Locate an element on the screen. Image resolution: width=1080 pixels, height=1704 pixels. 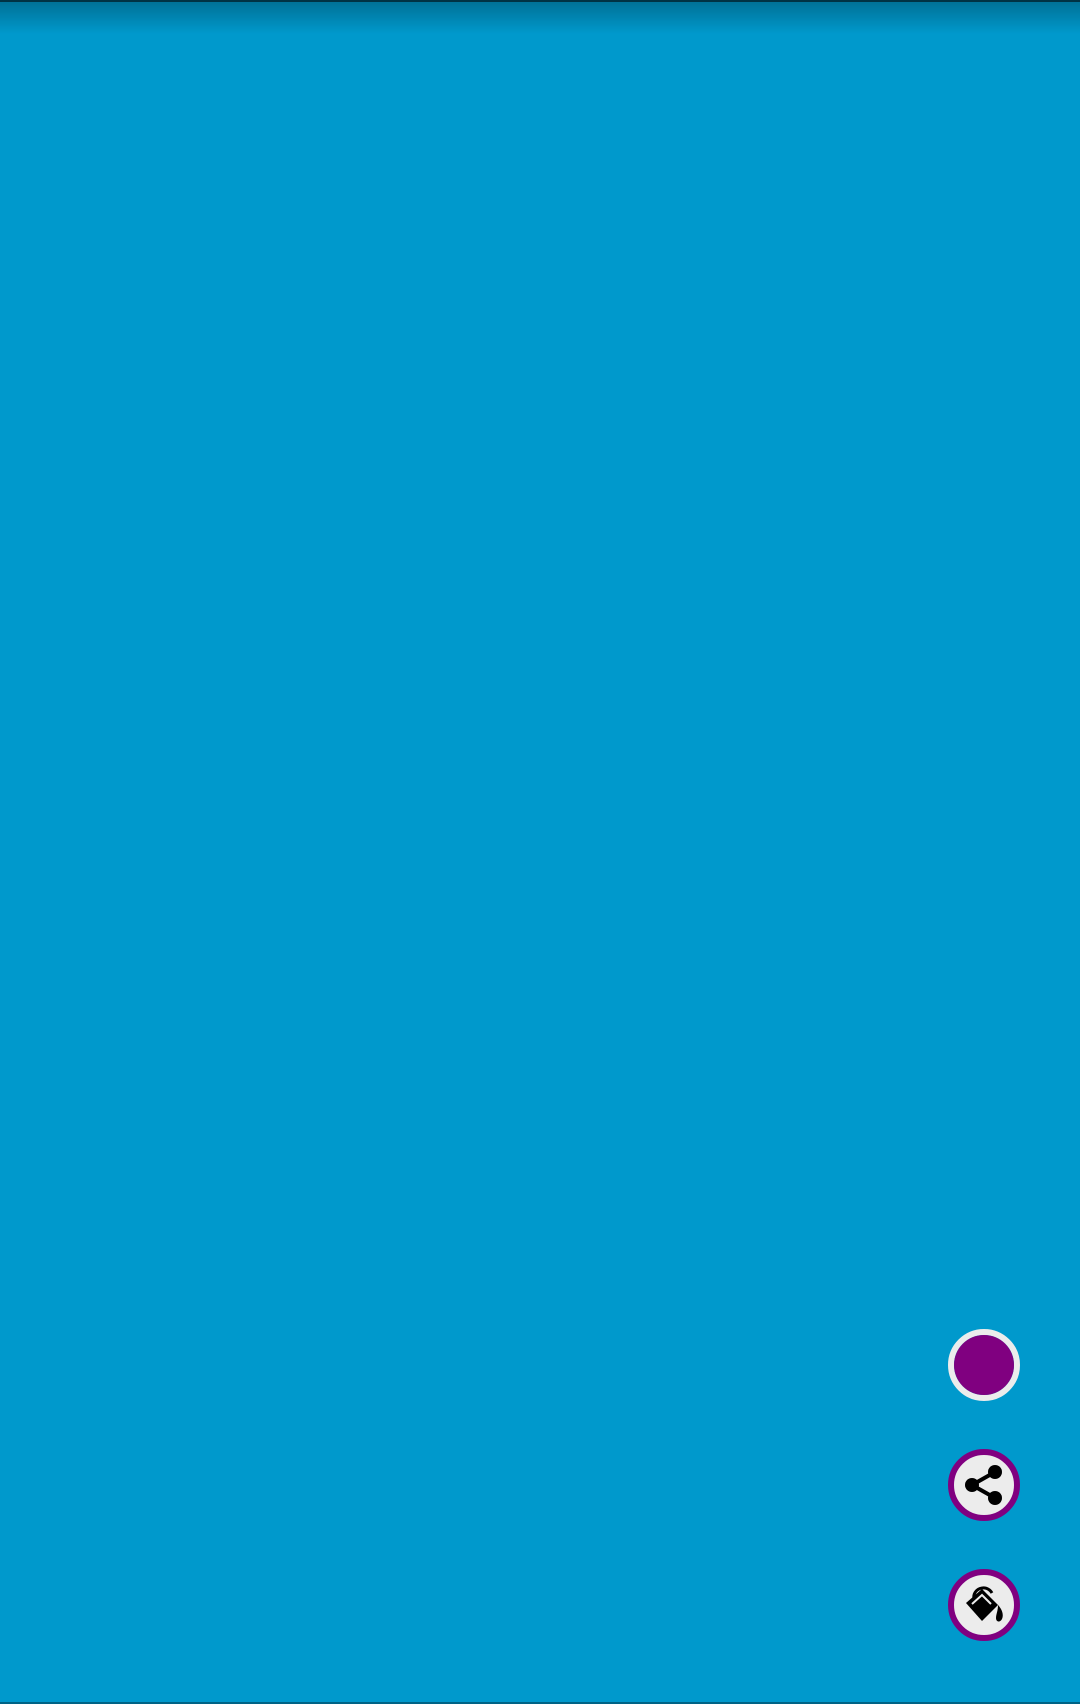
paint-bucket-icon is located at coordinates (984, 1605).